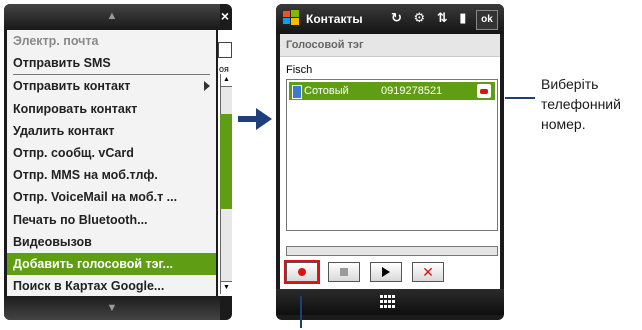 This screenshot has width=642, height=330. I want to click on page-title: Голосовой тэг, so click(390, 45).